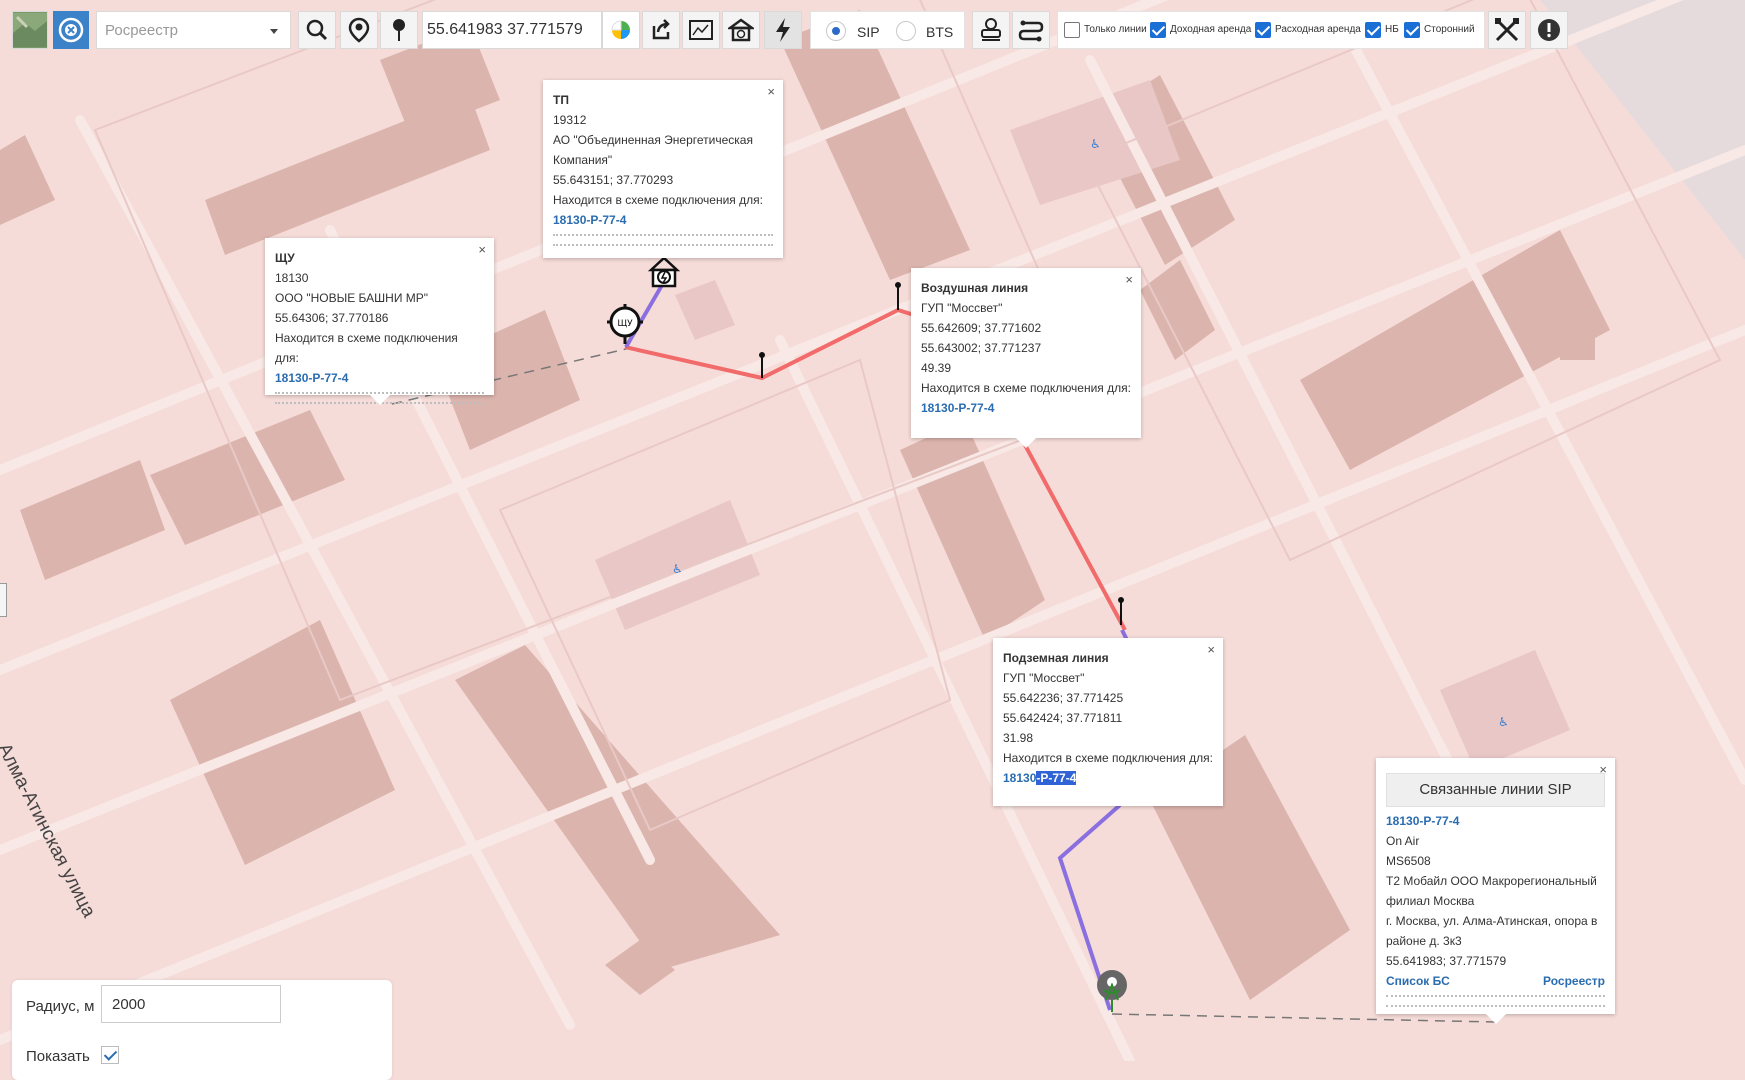 The image size is (1745, 1080). I want to click on filter-third-party-checkbox, so click(1412, 30).